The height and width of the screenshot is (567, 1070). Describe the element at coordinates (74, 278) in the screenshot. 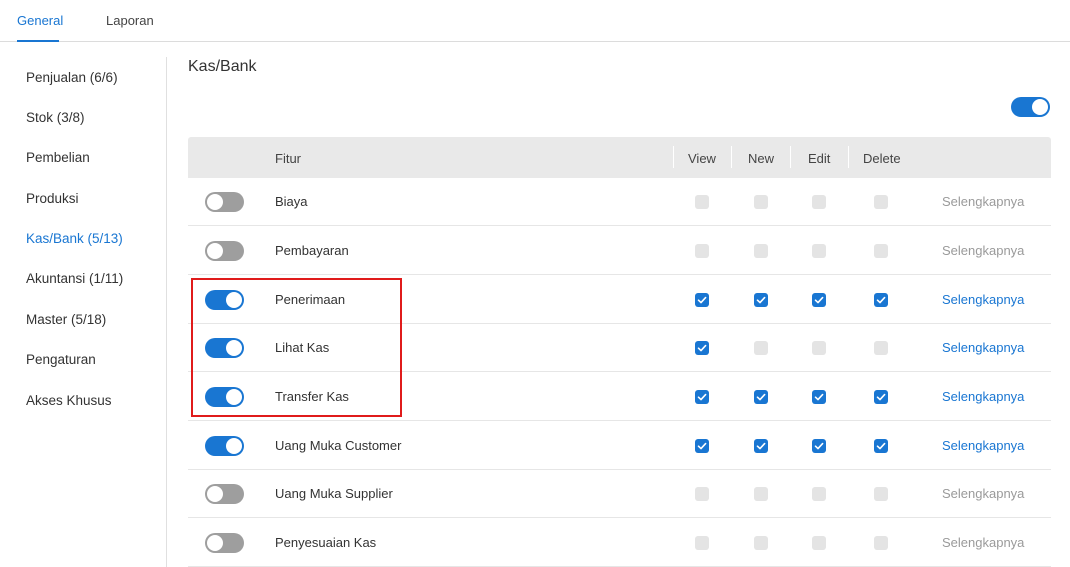

I see `sidebar-item-akuntansi: Akuntansi (1/11)` at that location.